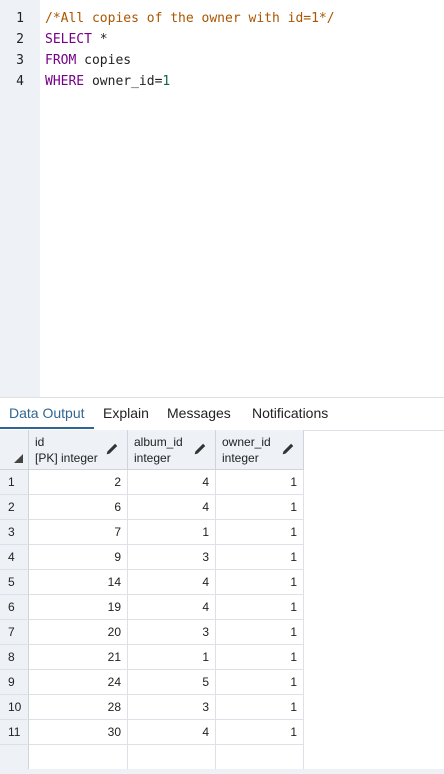 This screenshot has width=444, height=774. Describe the element at coordinates (166, 81) in the screenshot. I see `code-token-number: 1` at that location.